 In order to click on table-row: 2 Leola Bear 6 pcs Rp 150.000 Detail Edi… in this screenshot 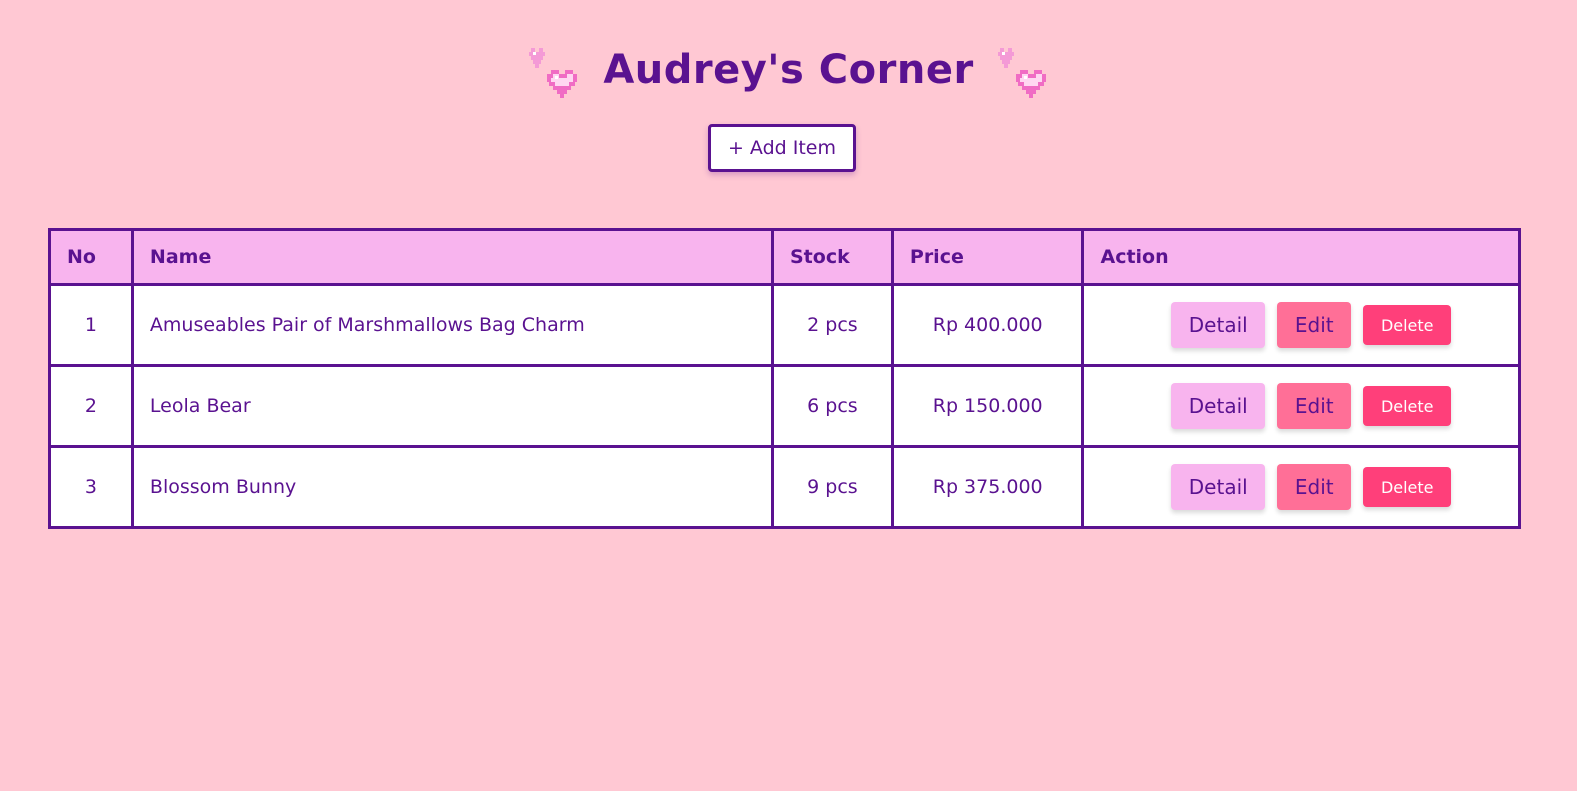, I will do `click(784, 406)`.